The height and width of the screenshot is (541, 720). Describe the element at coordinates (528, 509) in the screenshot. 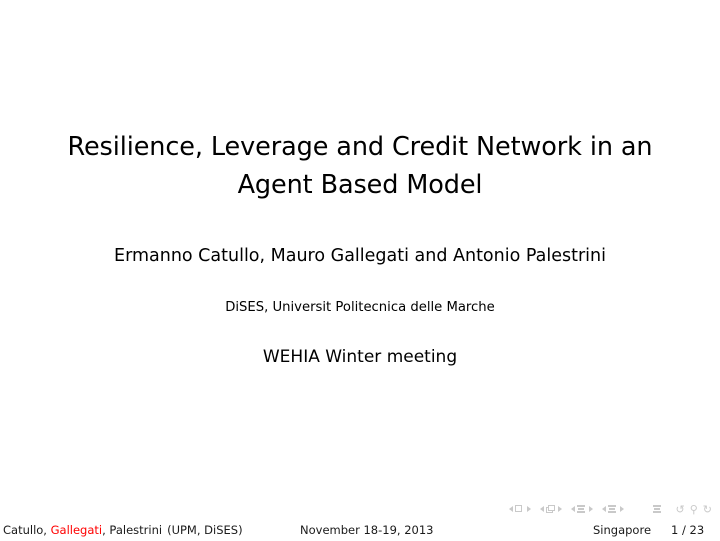

I see `next-slide-icon` at that location.